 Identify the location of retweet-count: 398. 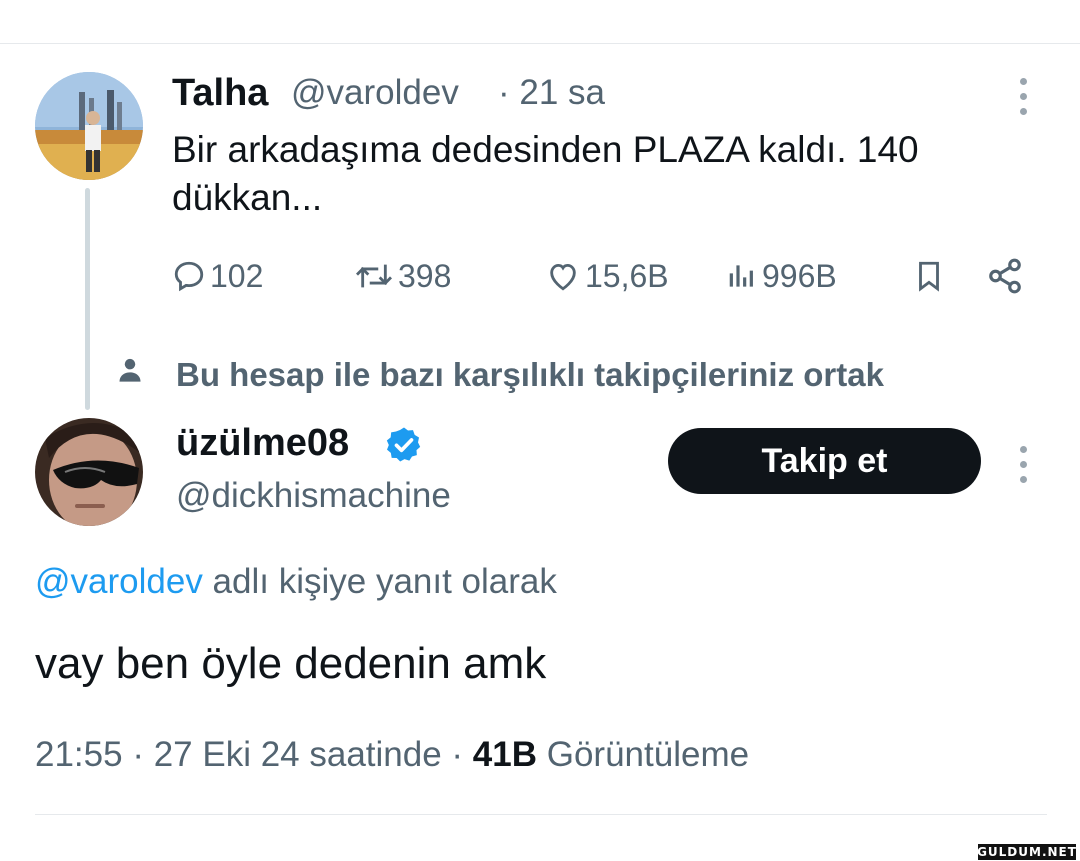
(425, 275).